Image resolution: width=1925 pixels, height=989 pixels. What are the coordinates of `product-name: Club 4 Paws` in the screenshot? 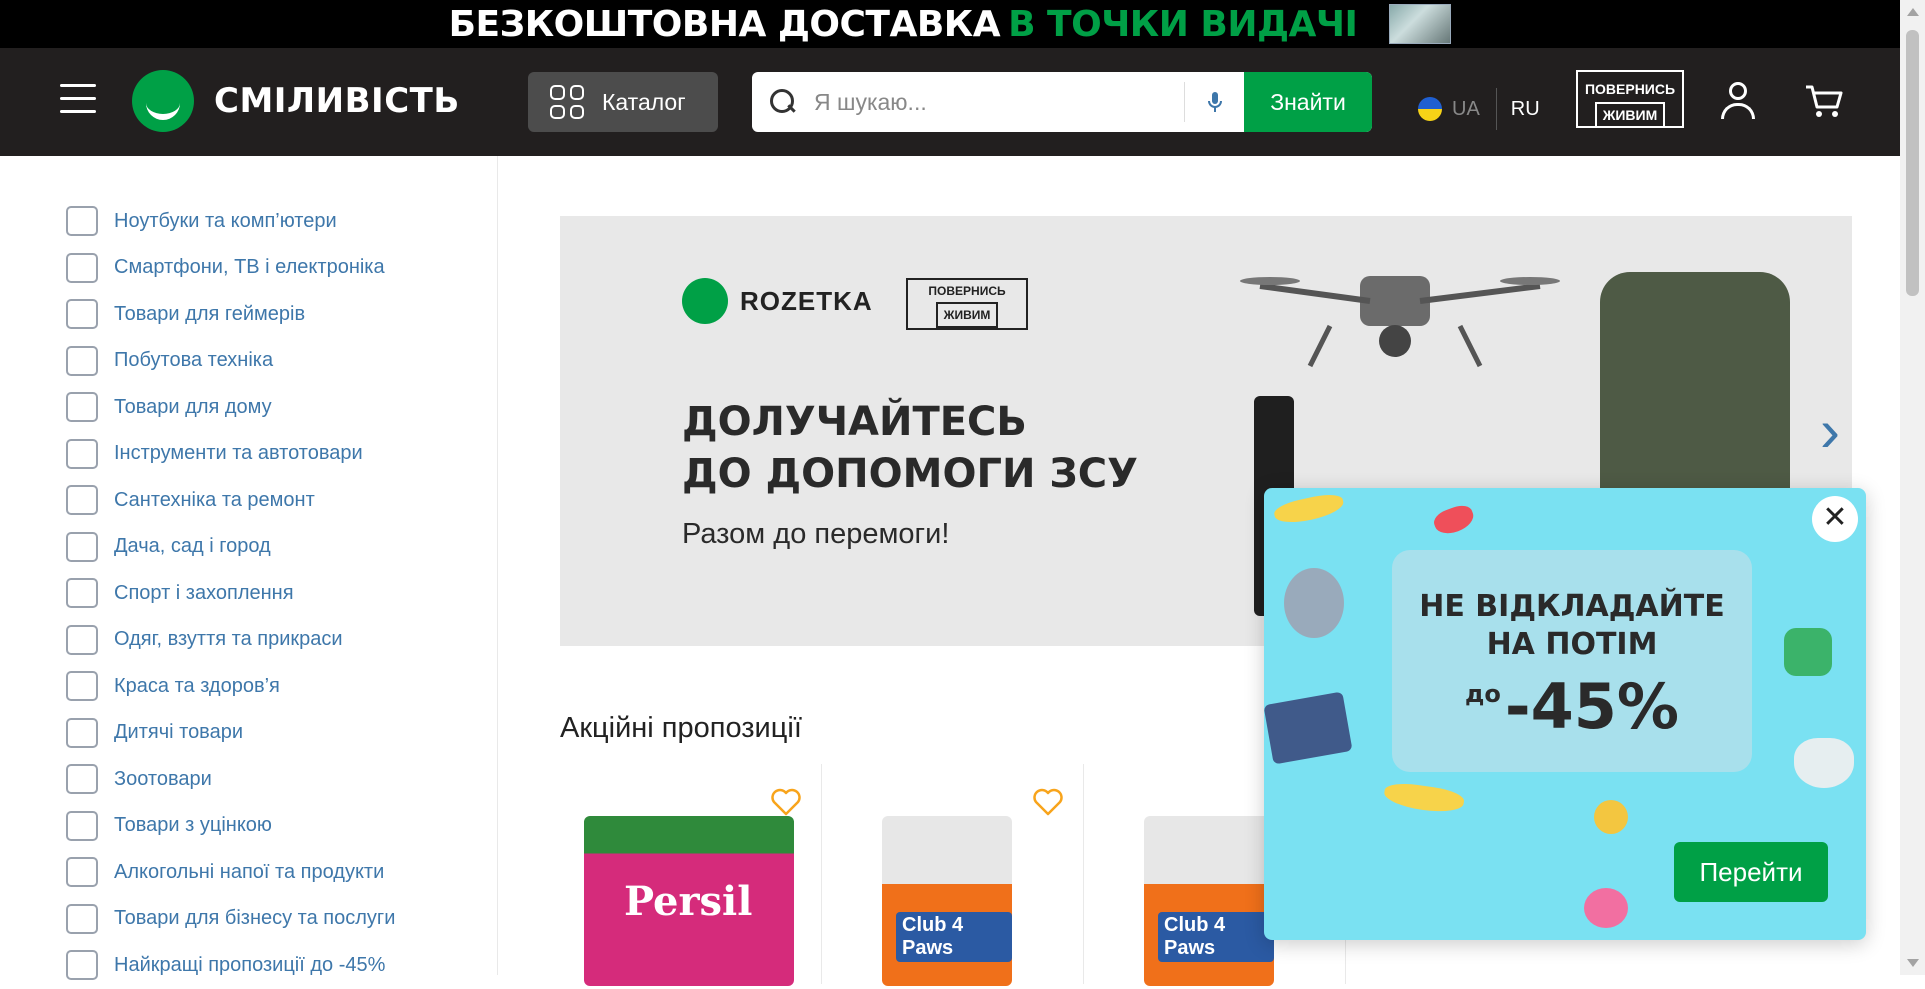 It's located at (1216, 937).